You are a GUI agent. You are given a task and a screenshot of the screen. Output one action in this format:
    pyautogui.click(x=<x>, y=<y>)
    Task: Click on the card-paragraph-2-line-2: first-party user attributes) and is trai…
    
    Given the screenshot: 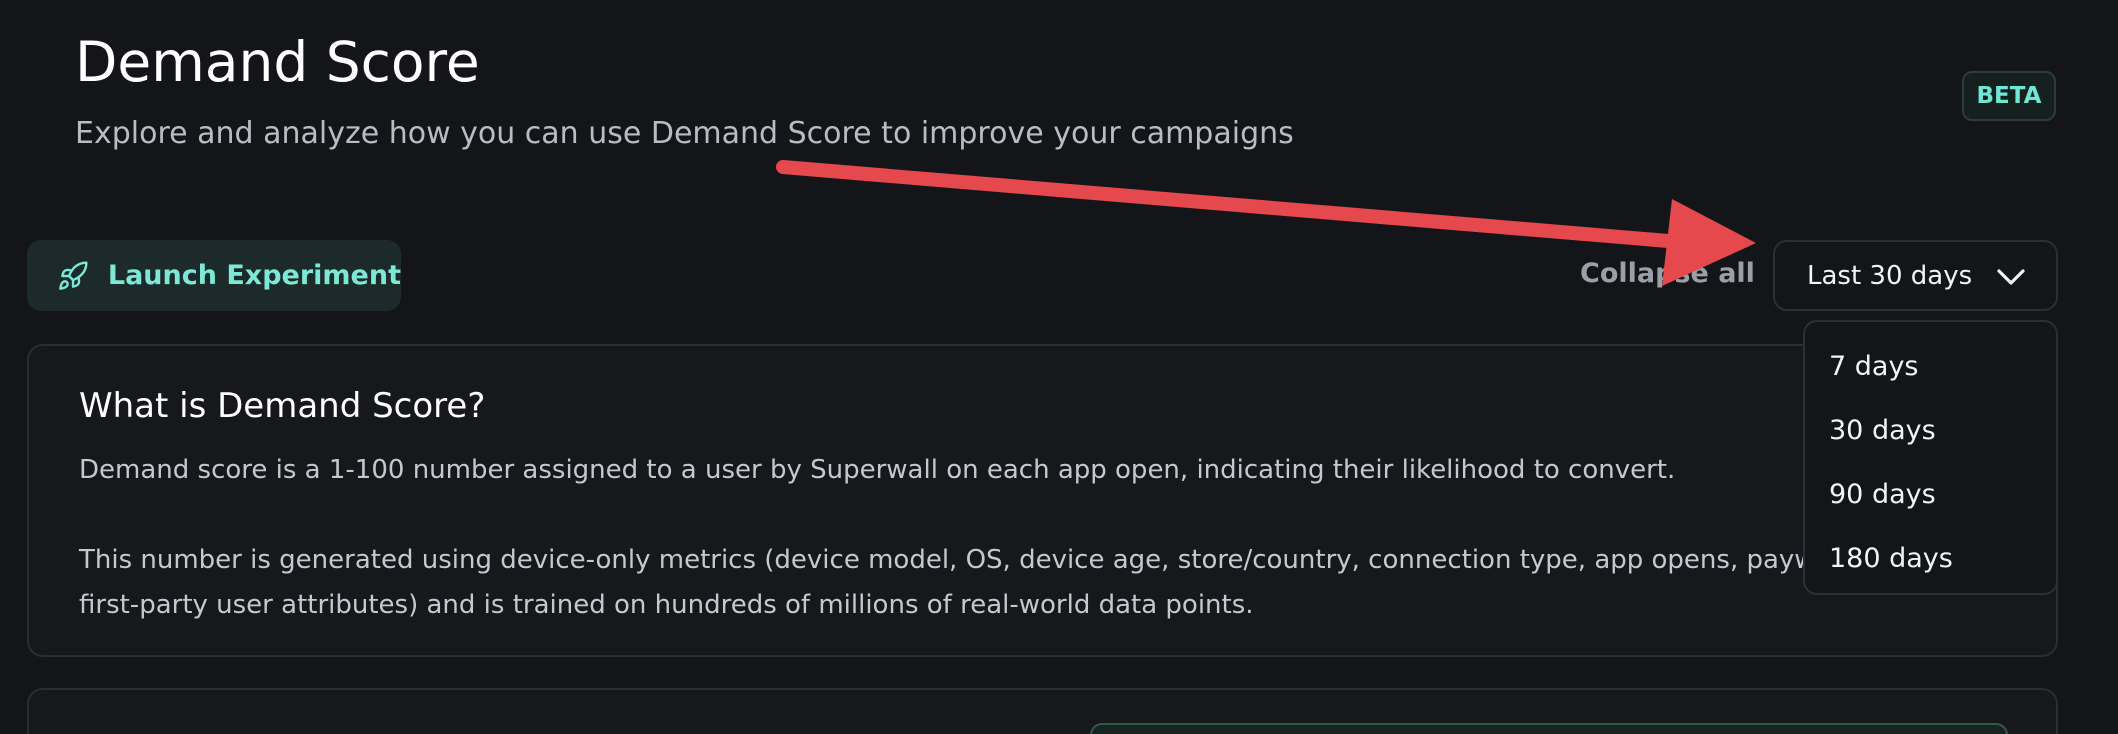 What is the action you would take?
    pyautogui.click(x=666, y=605)
    